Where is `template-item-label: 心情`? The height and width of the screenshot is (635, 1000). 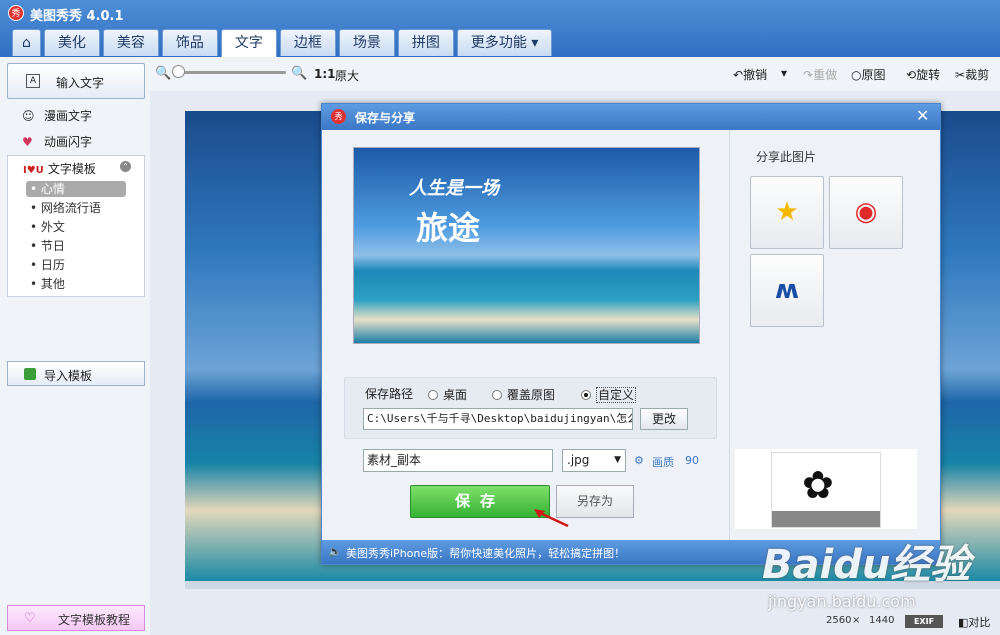 template-item-label: 心情 is located at coordinates (52, 189).